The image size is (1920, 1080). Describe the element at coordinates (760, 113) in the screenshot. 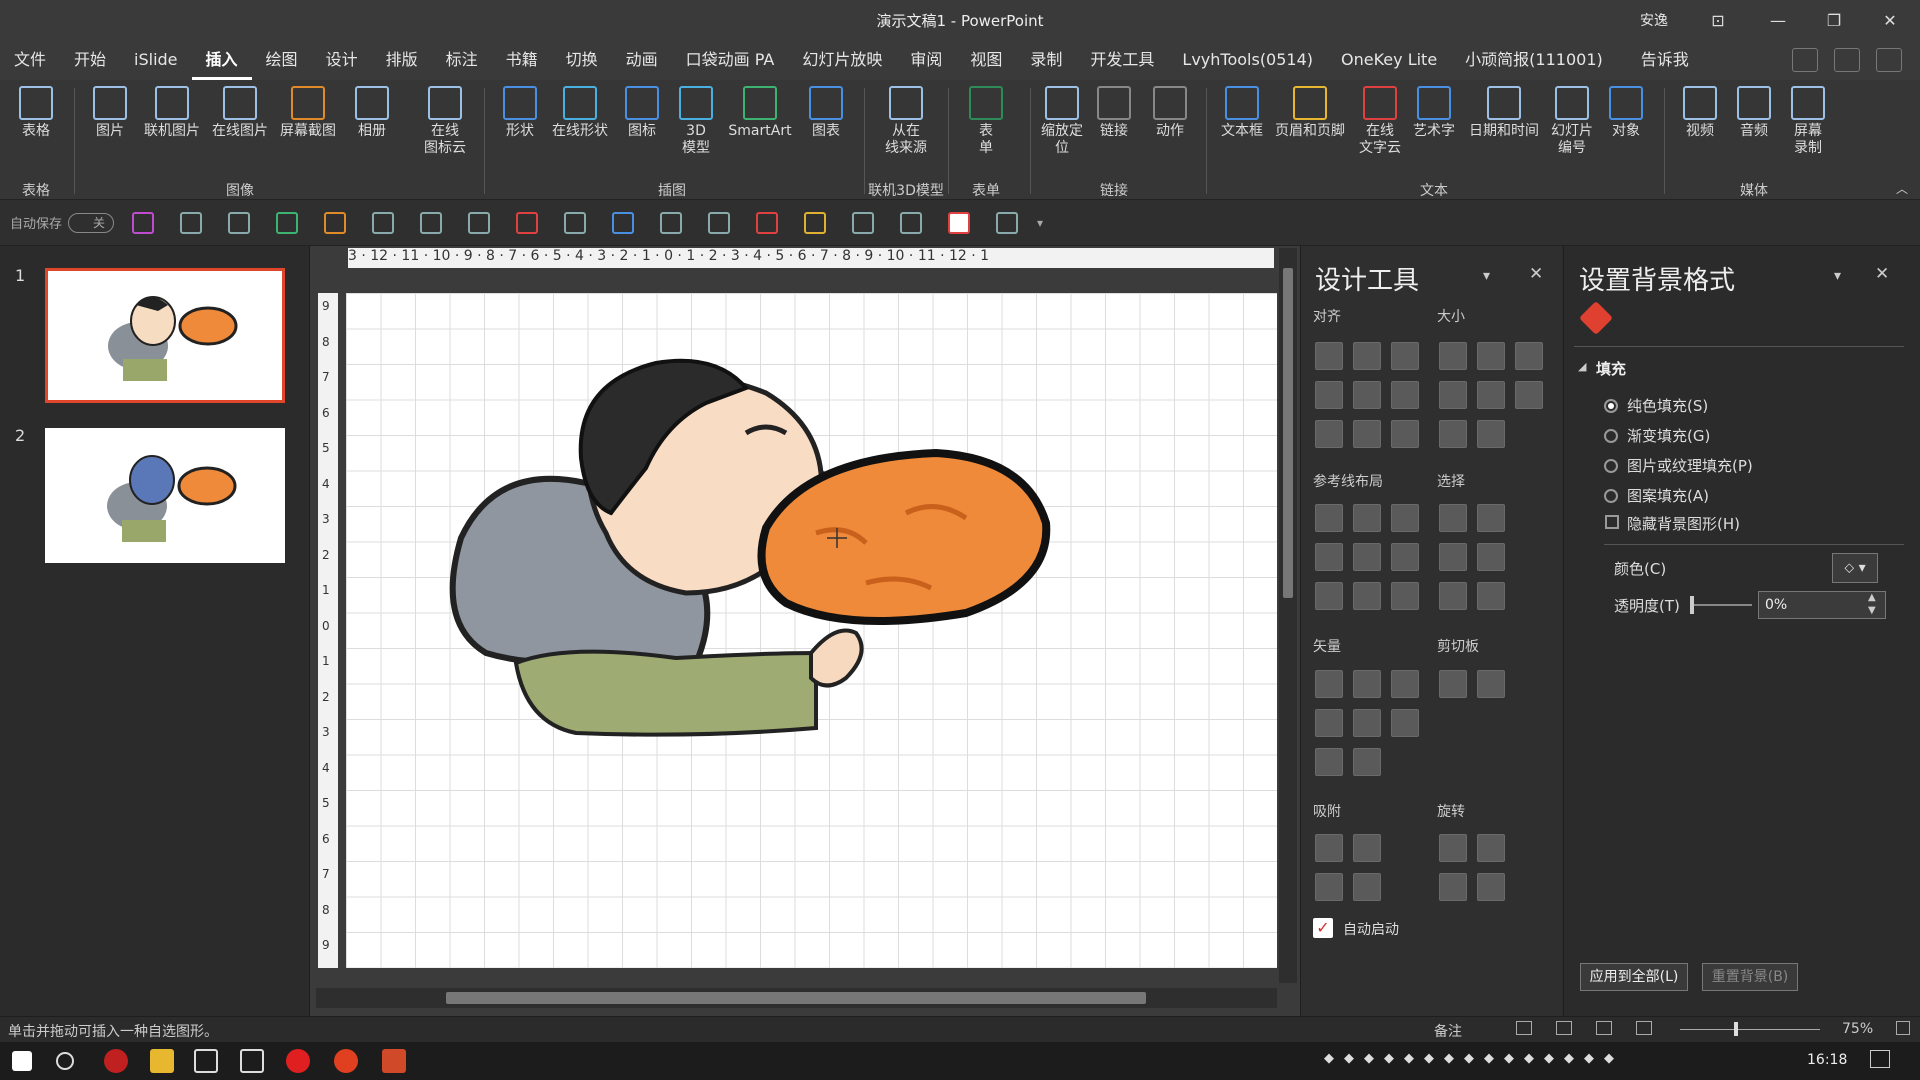

I see `ribbon-button-11: SmartArt` at that location.